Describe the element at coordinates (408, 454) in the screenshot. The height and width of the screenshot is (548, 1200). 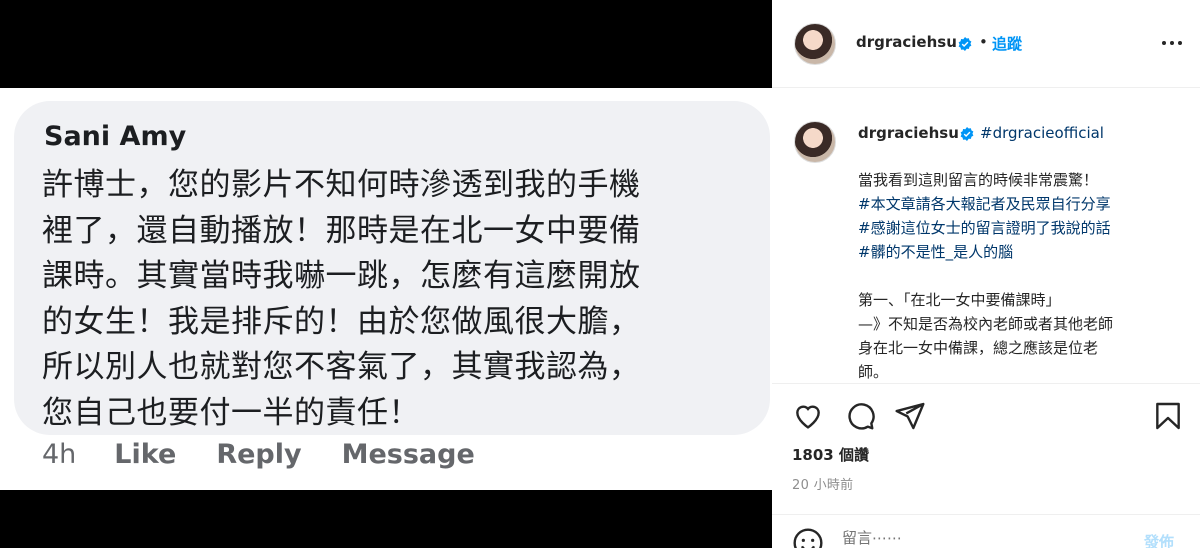
I see `message-action: Message` at that location.